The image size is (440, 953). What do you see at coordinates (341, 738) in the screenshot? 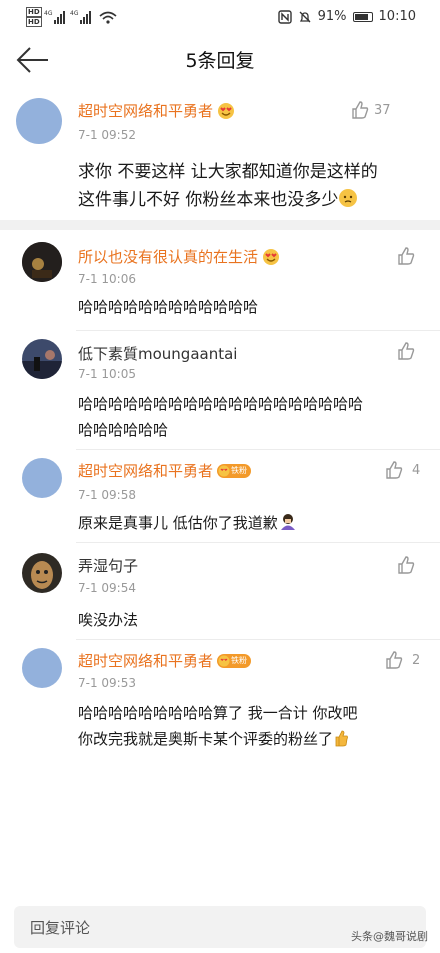
I see `thumbs-up-emoji-icon` at bounding box center [341, 738].